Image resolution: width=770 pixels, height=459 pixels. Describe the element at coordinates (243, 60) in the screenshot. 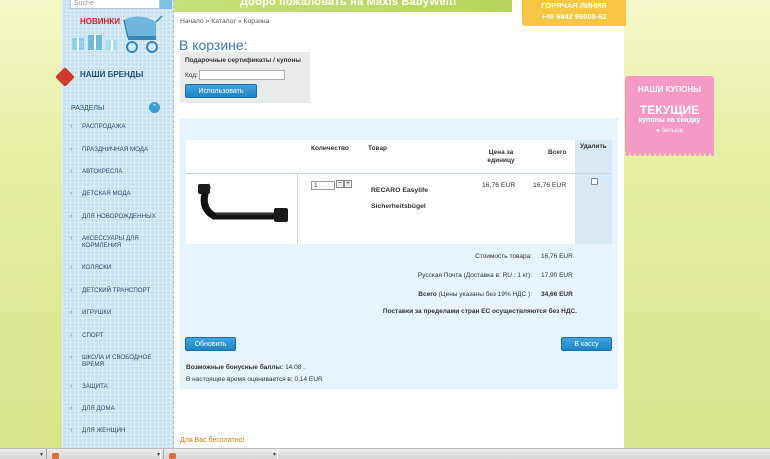

I see `coupon-title: Подарочные сертификаты / купоны` at that location.